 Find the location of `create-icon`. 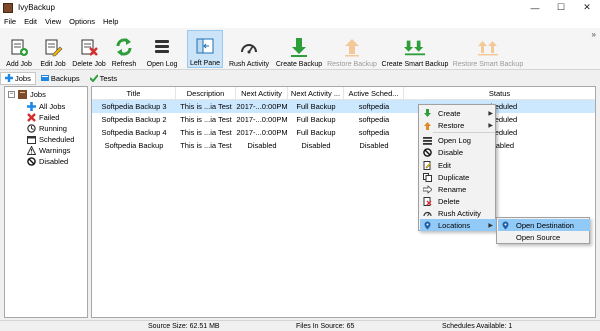

create-icon is located at coordinates (427, 113).